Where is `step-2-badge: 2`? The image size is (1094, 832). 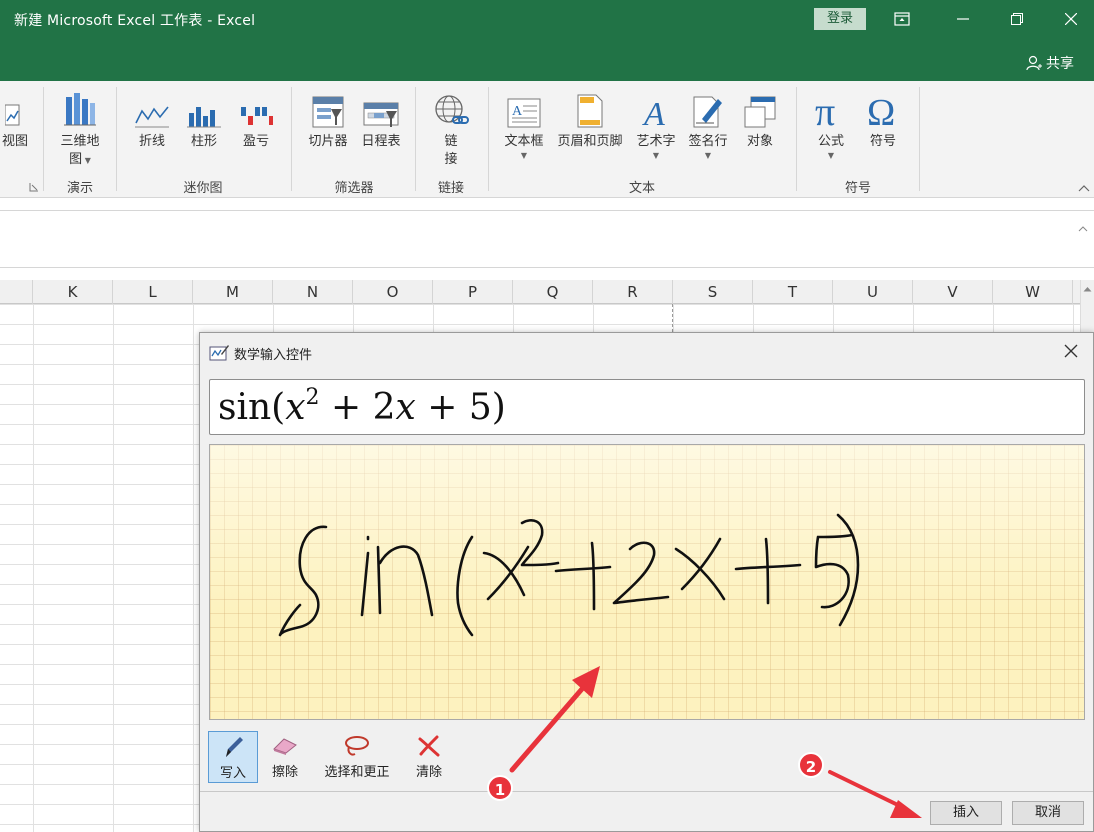 step-2-badge: 2 is located at coordinates (811, 765).